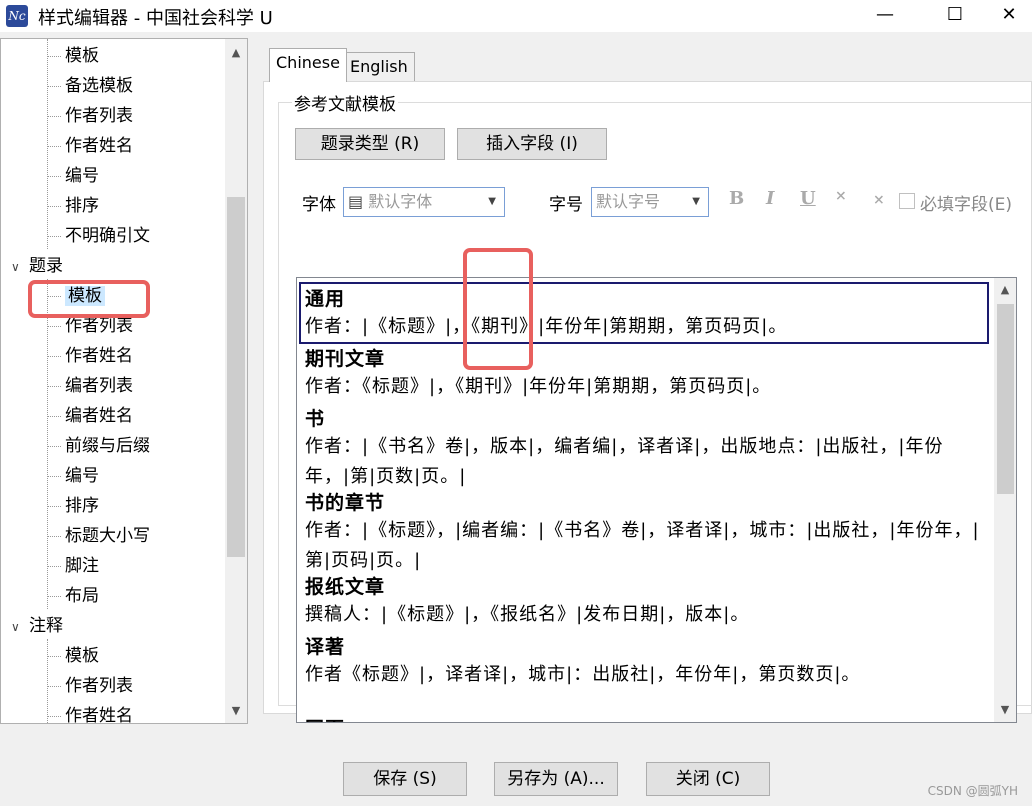  Describe the element at coordinates (107, 536) in the screenshot. I see `tree-item-label: 标题大小写` at that location.